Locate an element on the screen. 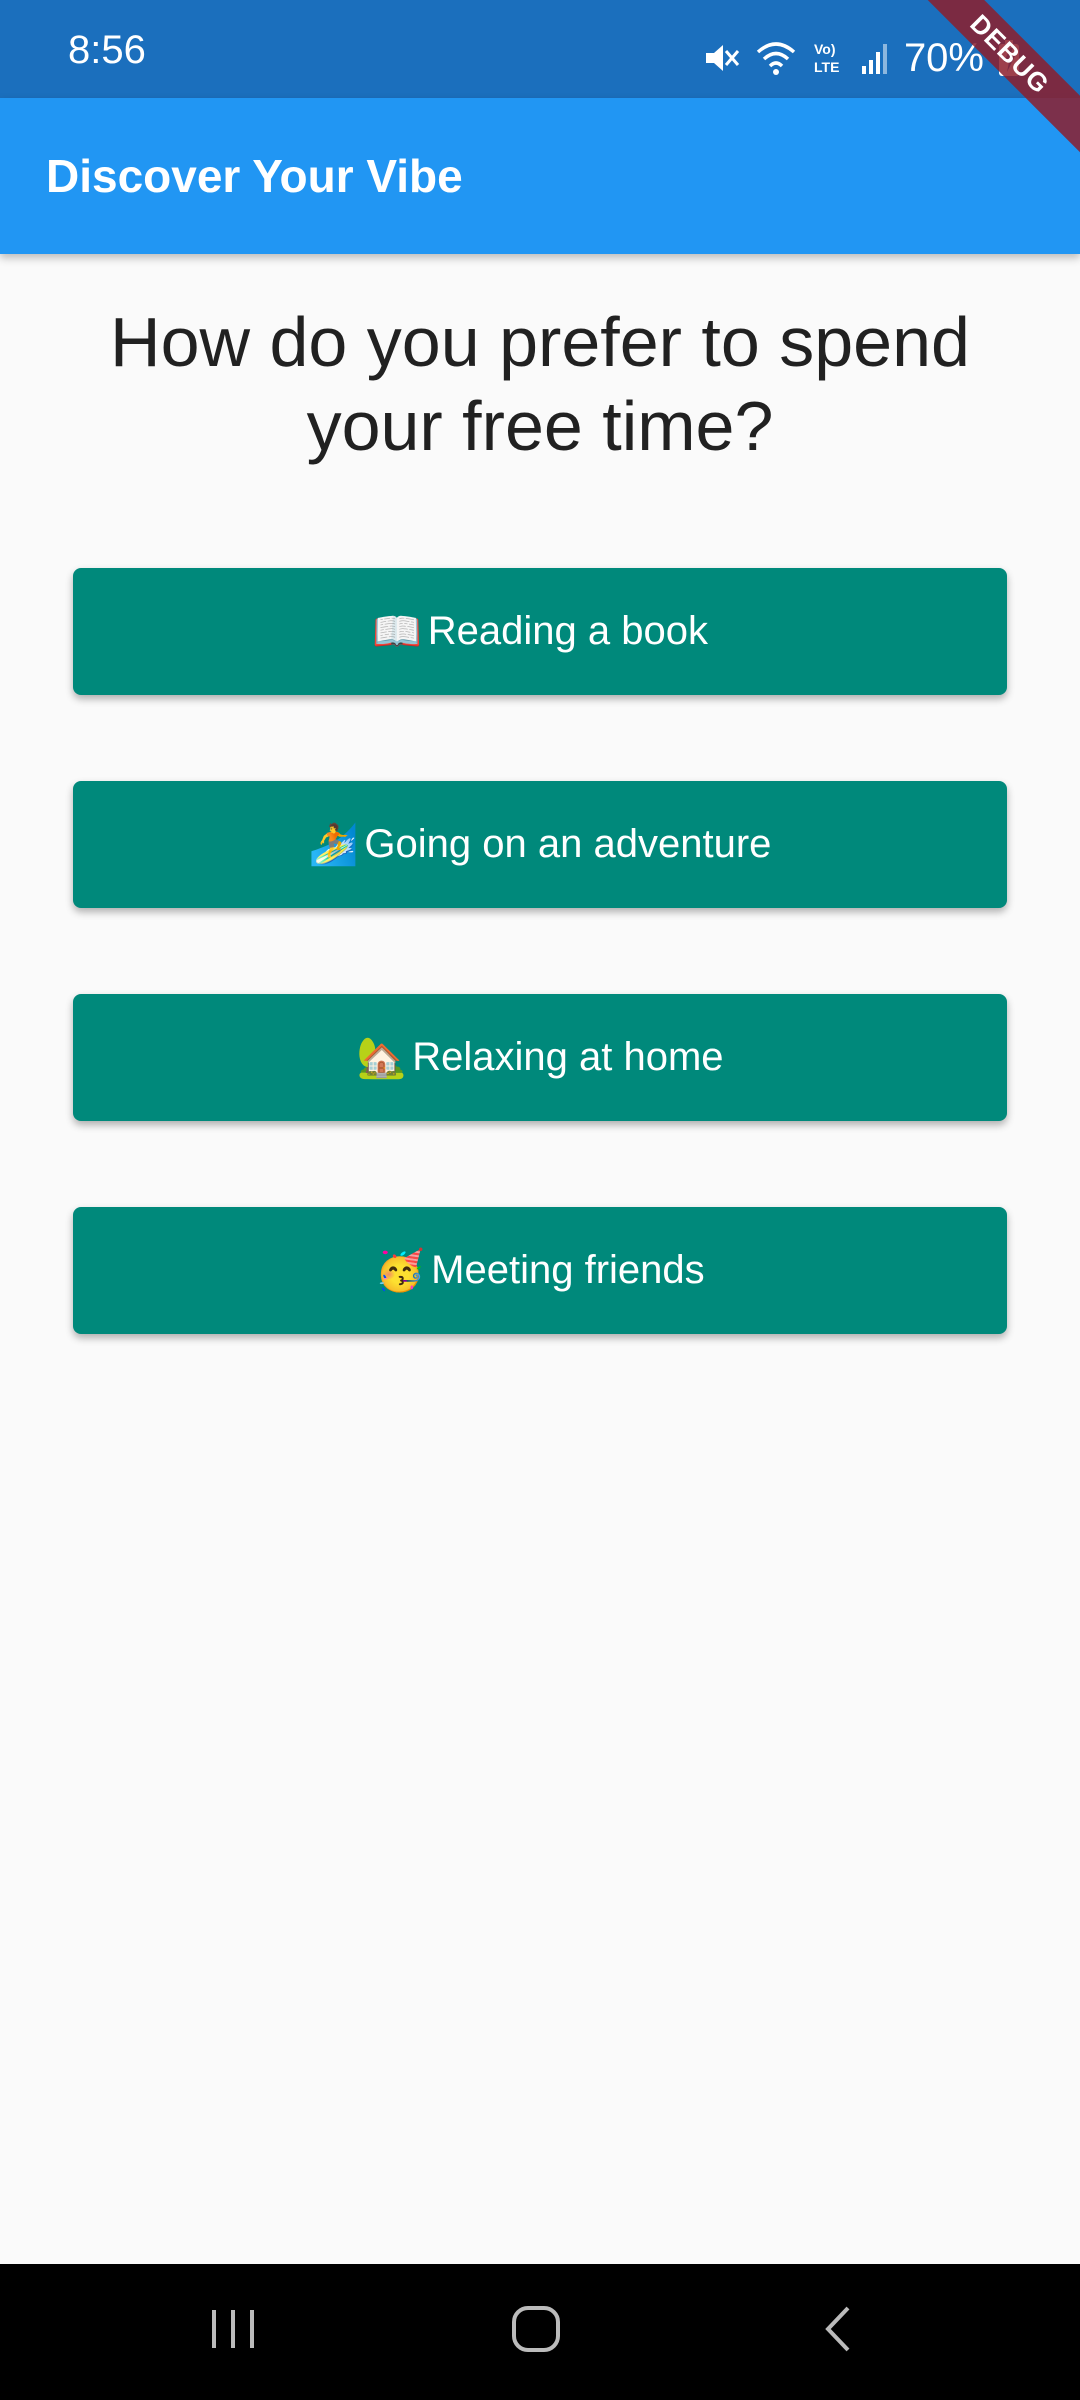 The width and height of the screenshot is (1080, 2400). status-time: 8:56 is located at coordinates (107, 50).